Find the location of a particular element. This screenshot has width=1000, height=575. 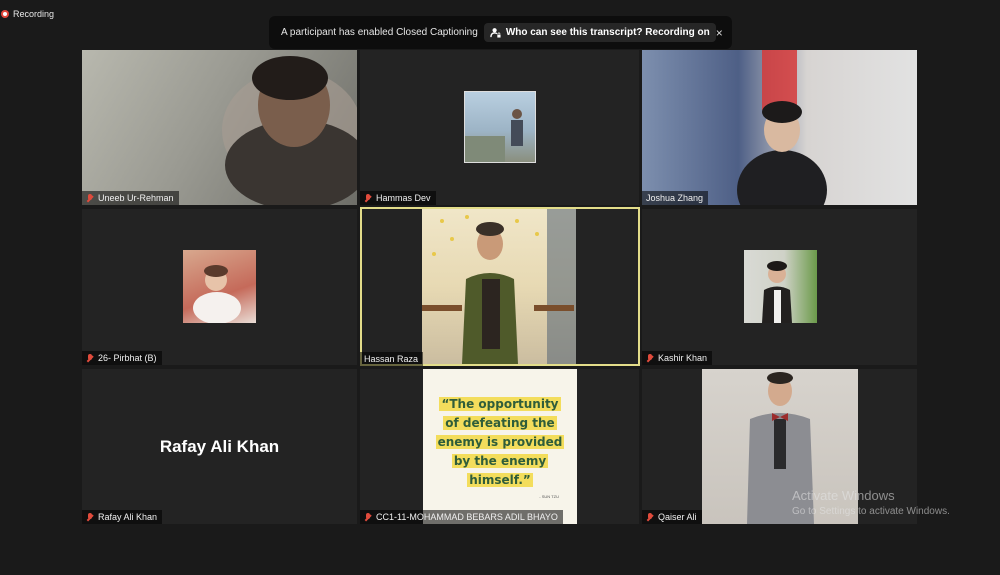

video-tile: Kashir Khan is located at coordinates (779, 287).